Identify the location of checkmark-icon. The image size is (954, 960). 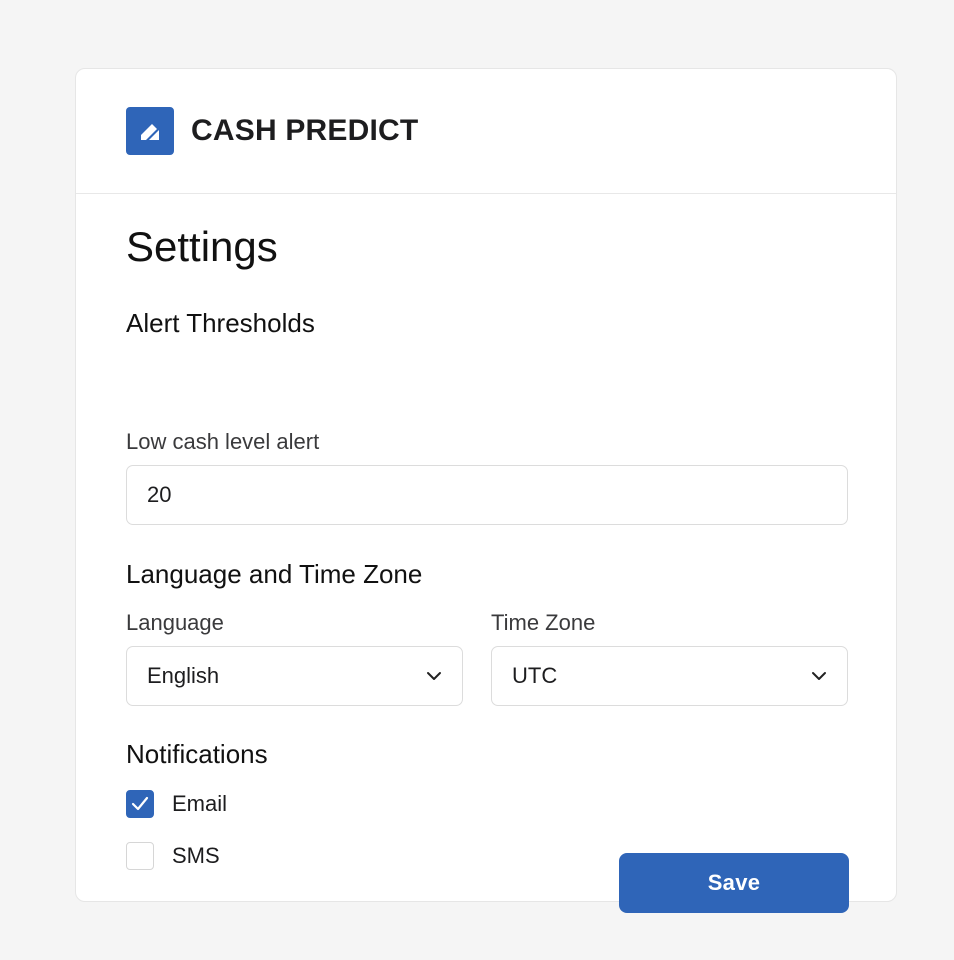
(140, 803).